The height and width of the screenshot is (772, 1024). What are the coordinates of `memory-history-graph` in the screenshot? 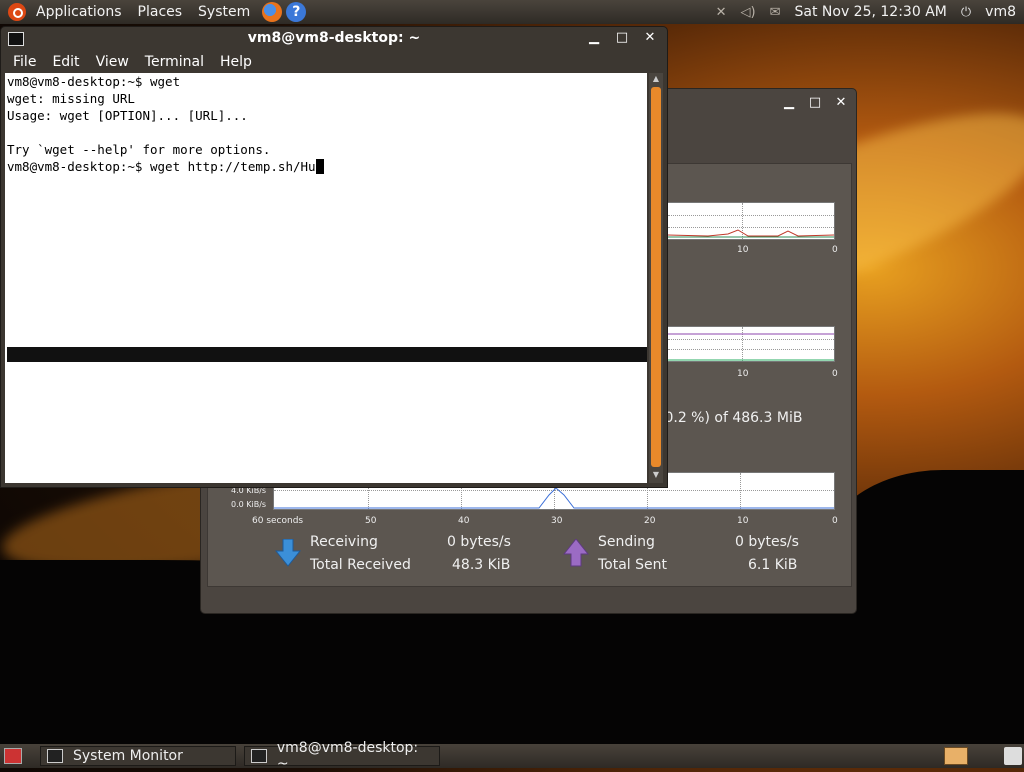 It's located at (751, 344).